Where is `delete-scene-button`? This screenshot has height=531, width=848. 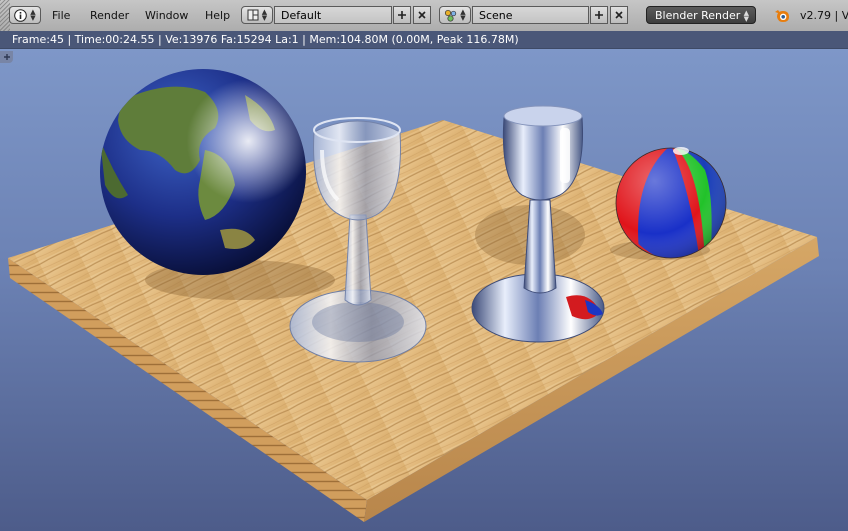 delete-scene-button is located at coordinates (619, 15).